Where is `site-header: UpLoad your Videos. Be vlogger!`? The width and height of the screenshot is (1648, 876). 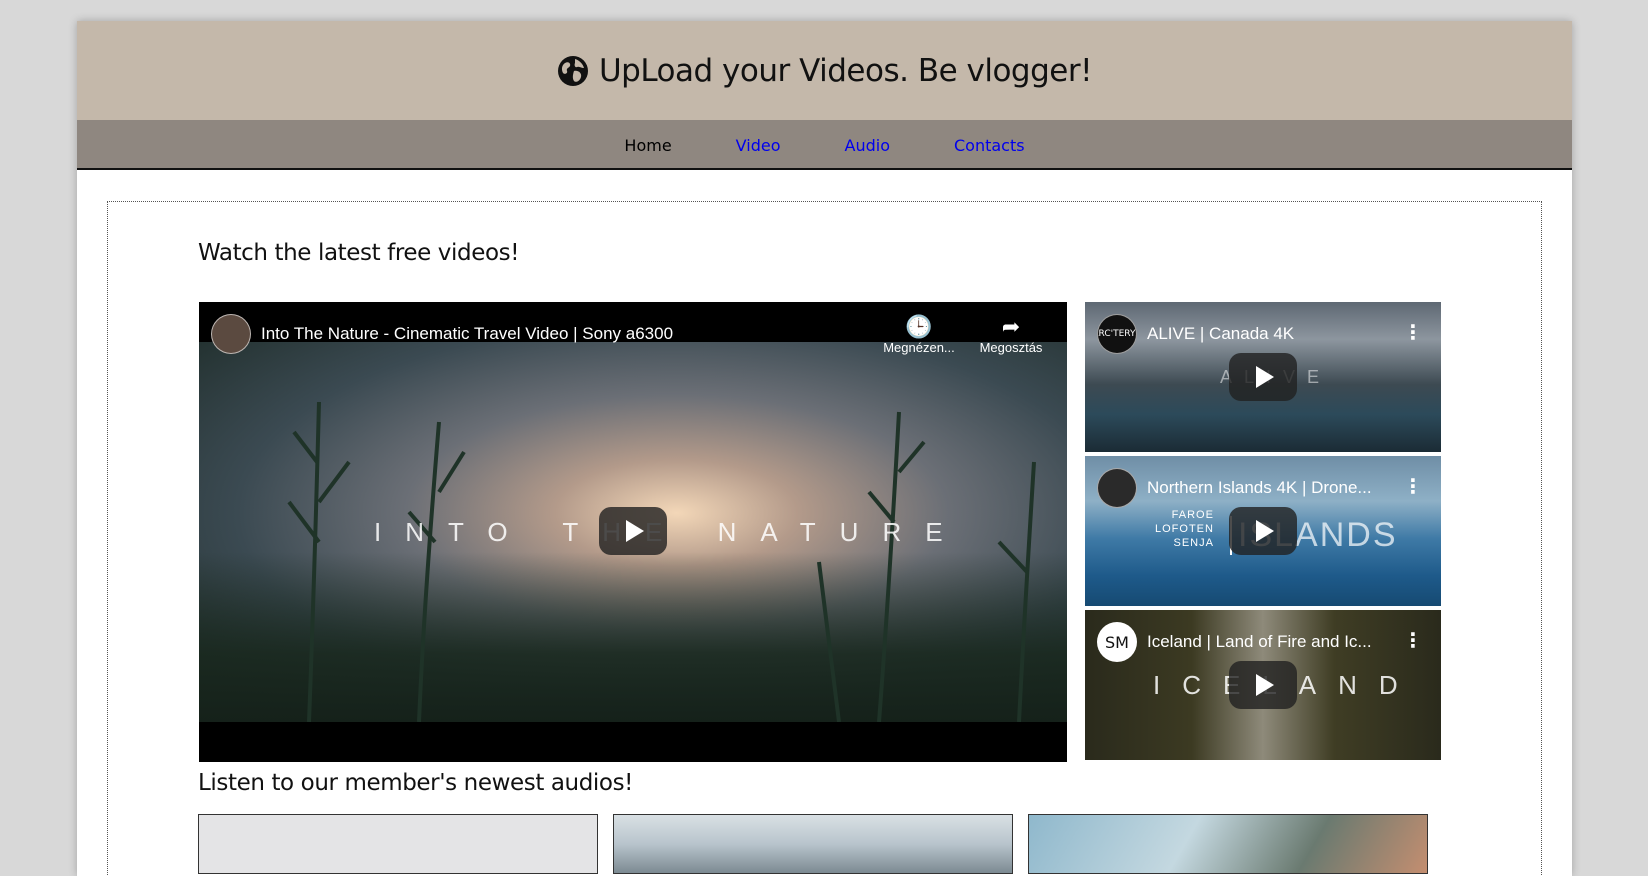 site-header: UpLoad your Videos. Be vlogger! is located at coordinates (824, 70).